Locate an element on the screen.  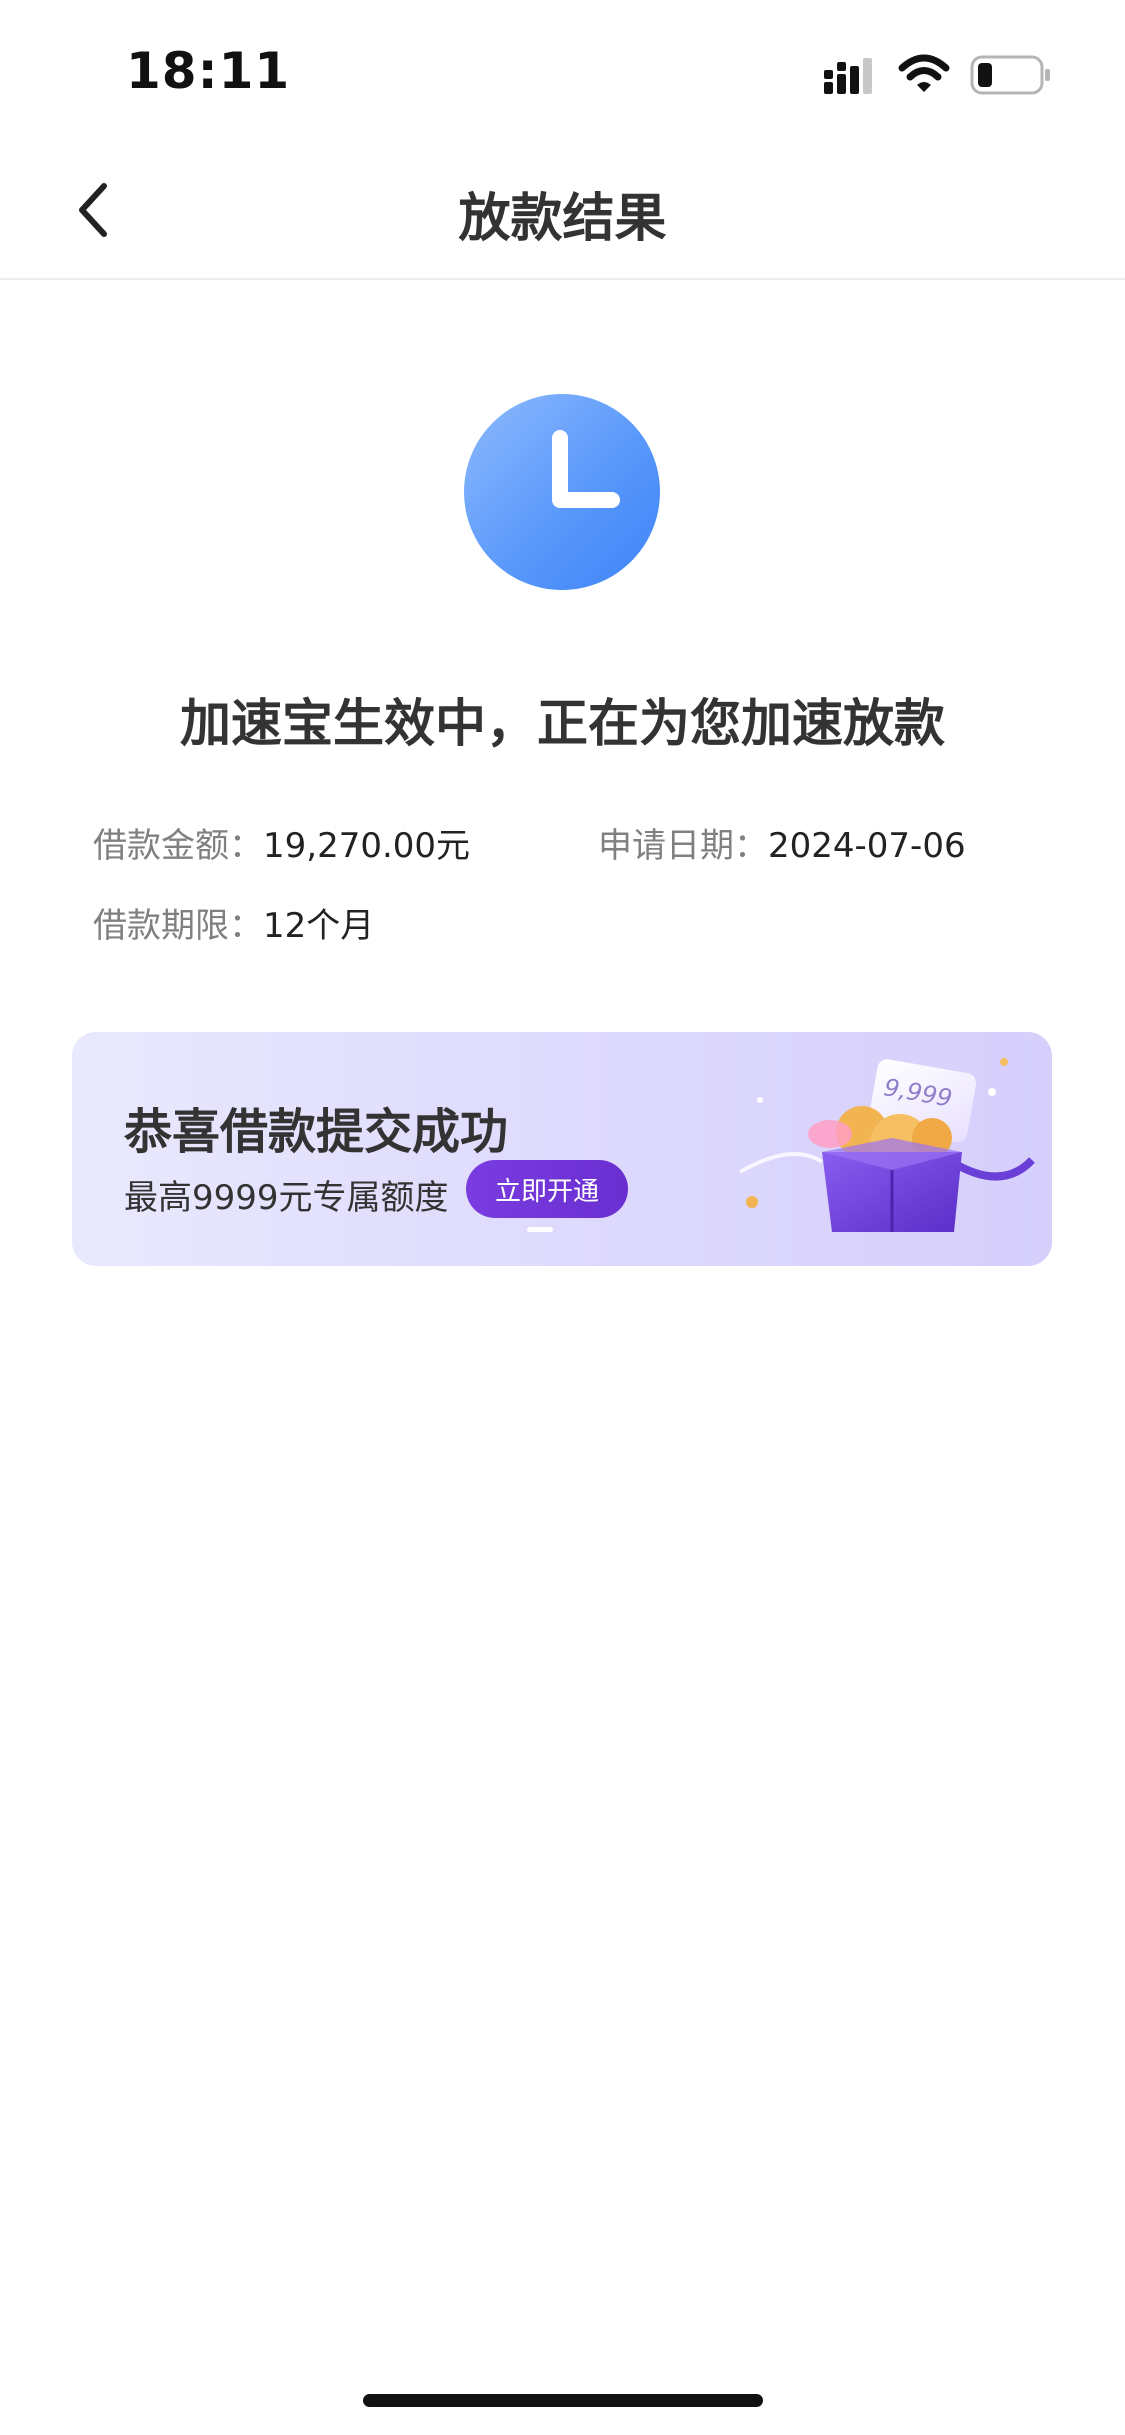
cellular-signal-icon is located at coordinates (848, 76).